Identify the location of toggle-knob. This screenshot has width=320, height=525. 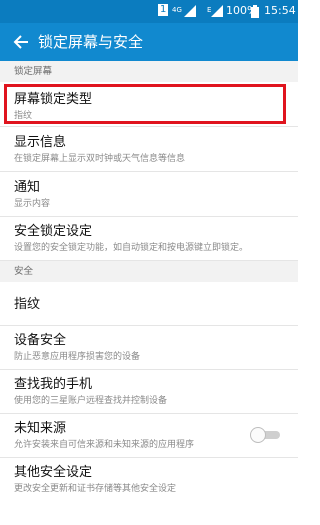
(258, 435).